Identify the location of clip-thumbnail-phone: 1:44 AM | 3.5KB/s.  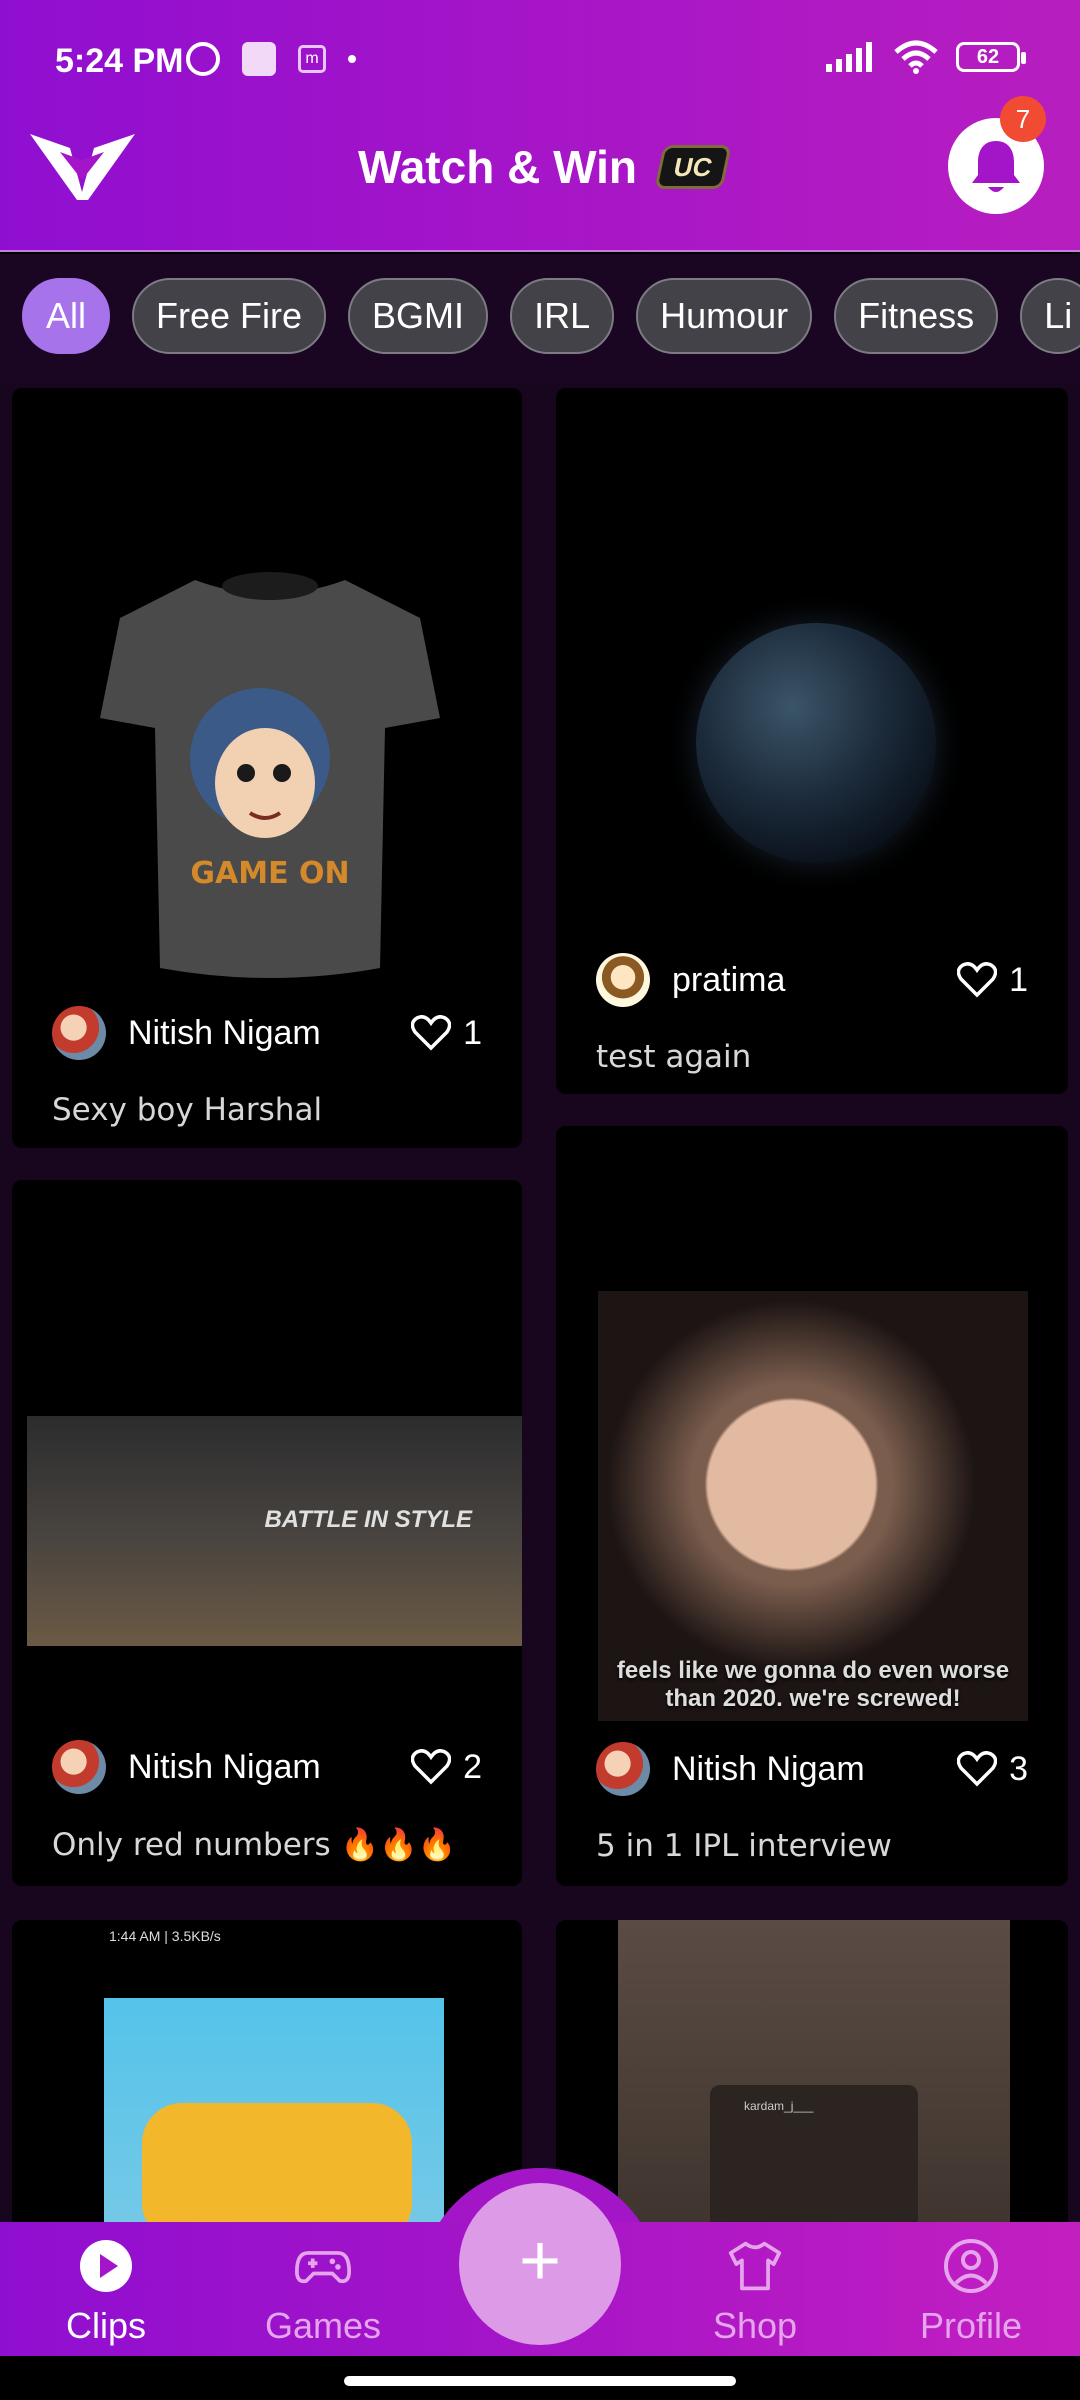
(271, 2072).